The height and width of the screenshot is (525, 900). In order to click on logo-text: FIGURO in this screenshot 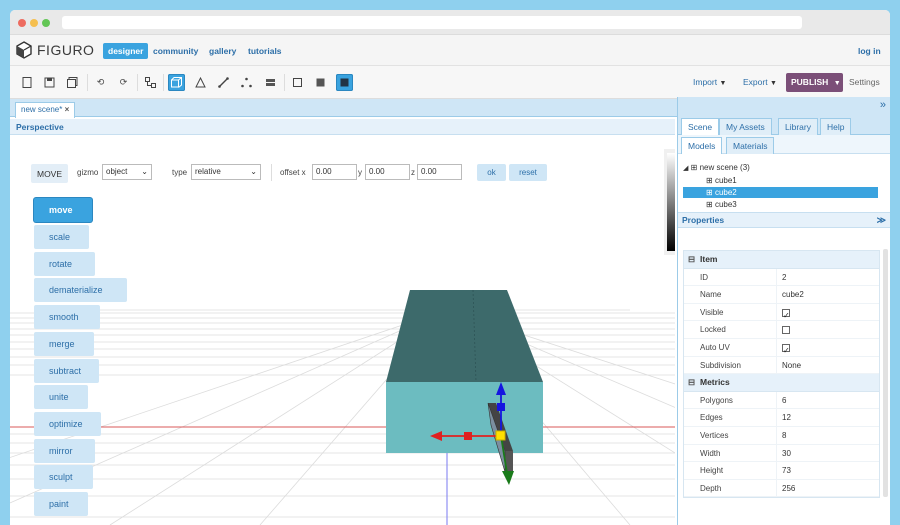, I will do `click(66, 50)`.